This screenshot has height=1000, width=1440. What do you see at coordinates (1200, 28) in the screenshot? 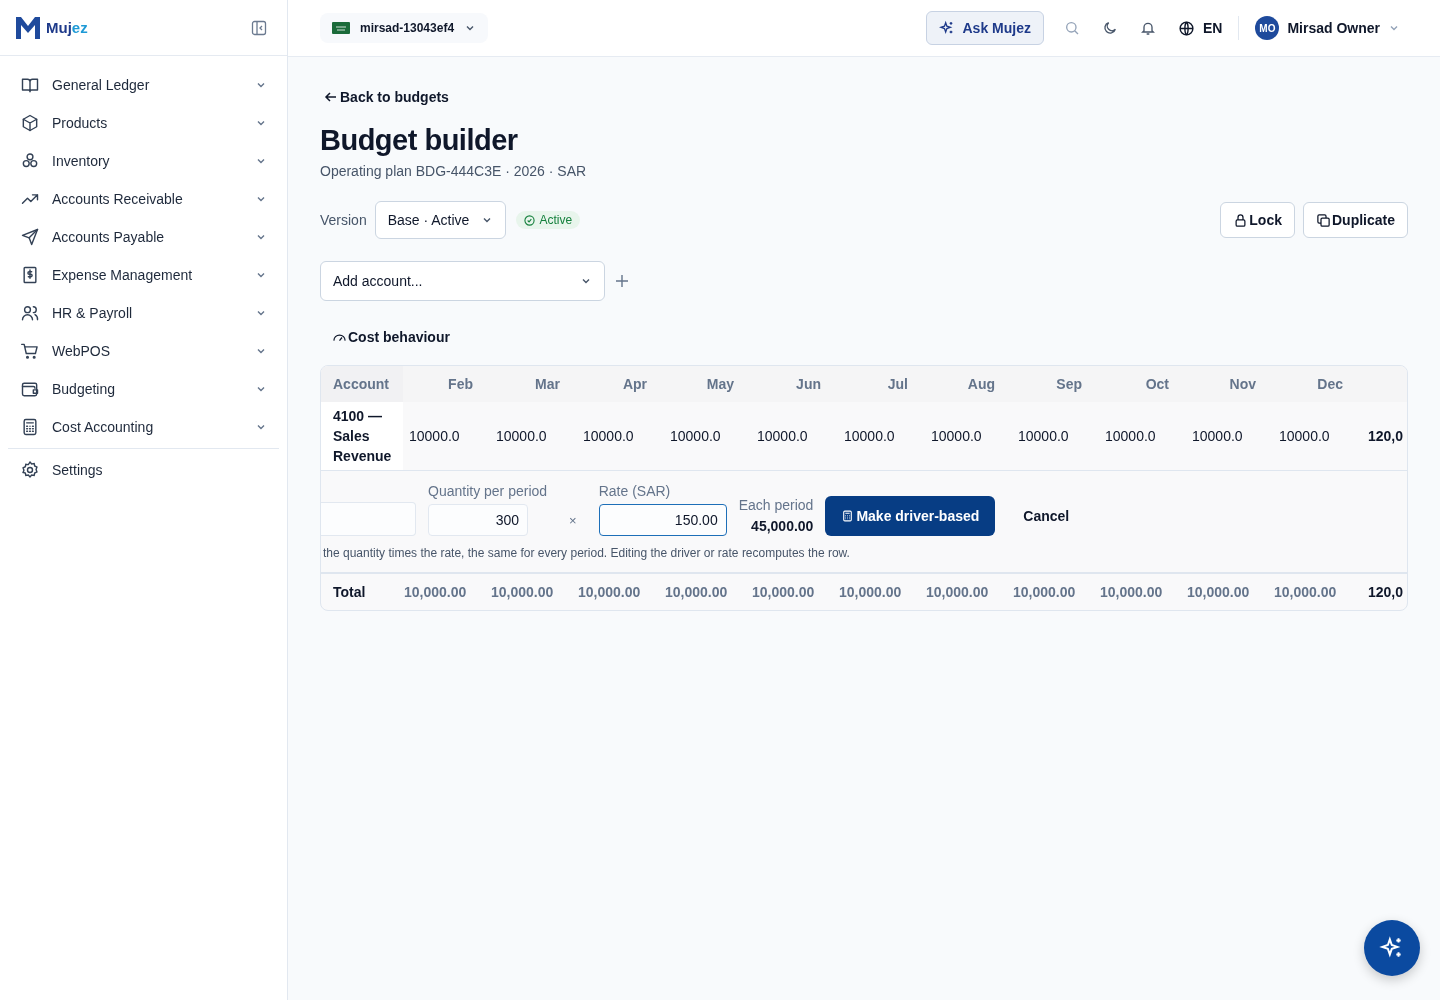
I see `language-switcher: EN` at bounding box center [1200, 28].